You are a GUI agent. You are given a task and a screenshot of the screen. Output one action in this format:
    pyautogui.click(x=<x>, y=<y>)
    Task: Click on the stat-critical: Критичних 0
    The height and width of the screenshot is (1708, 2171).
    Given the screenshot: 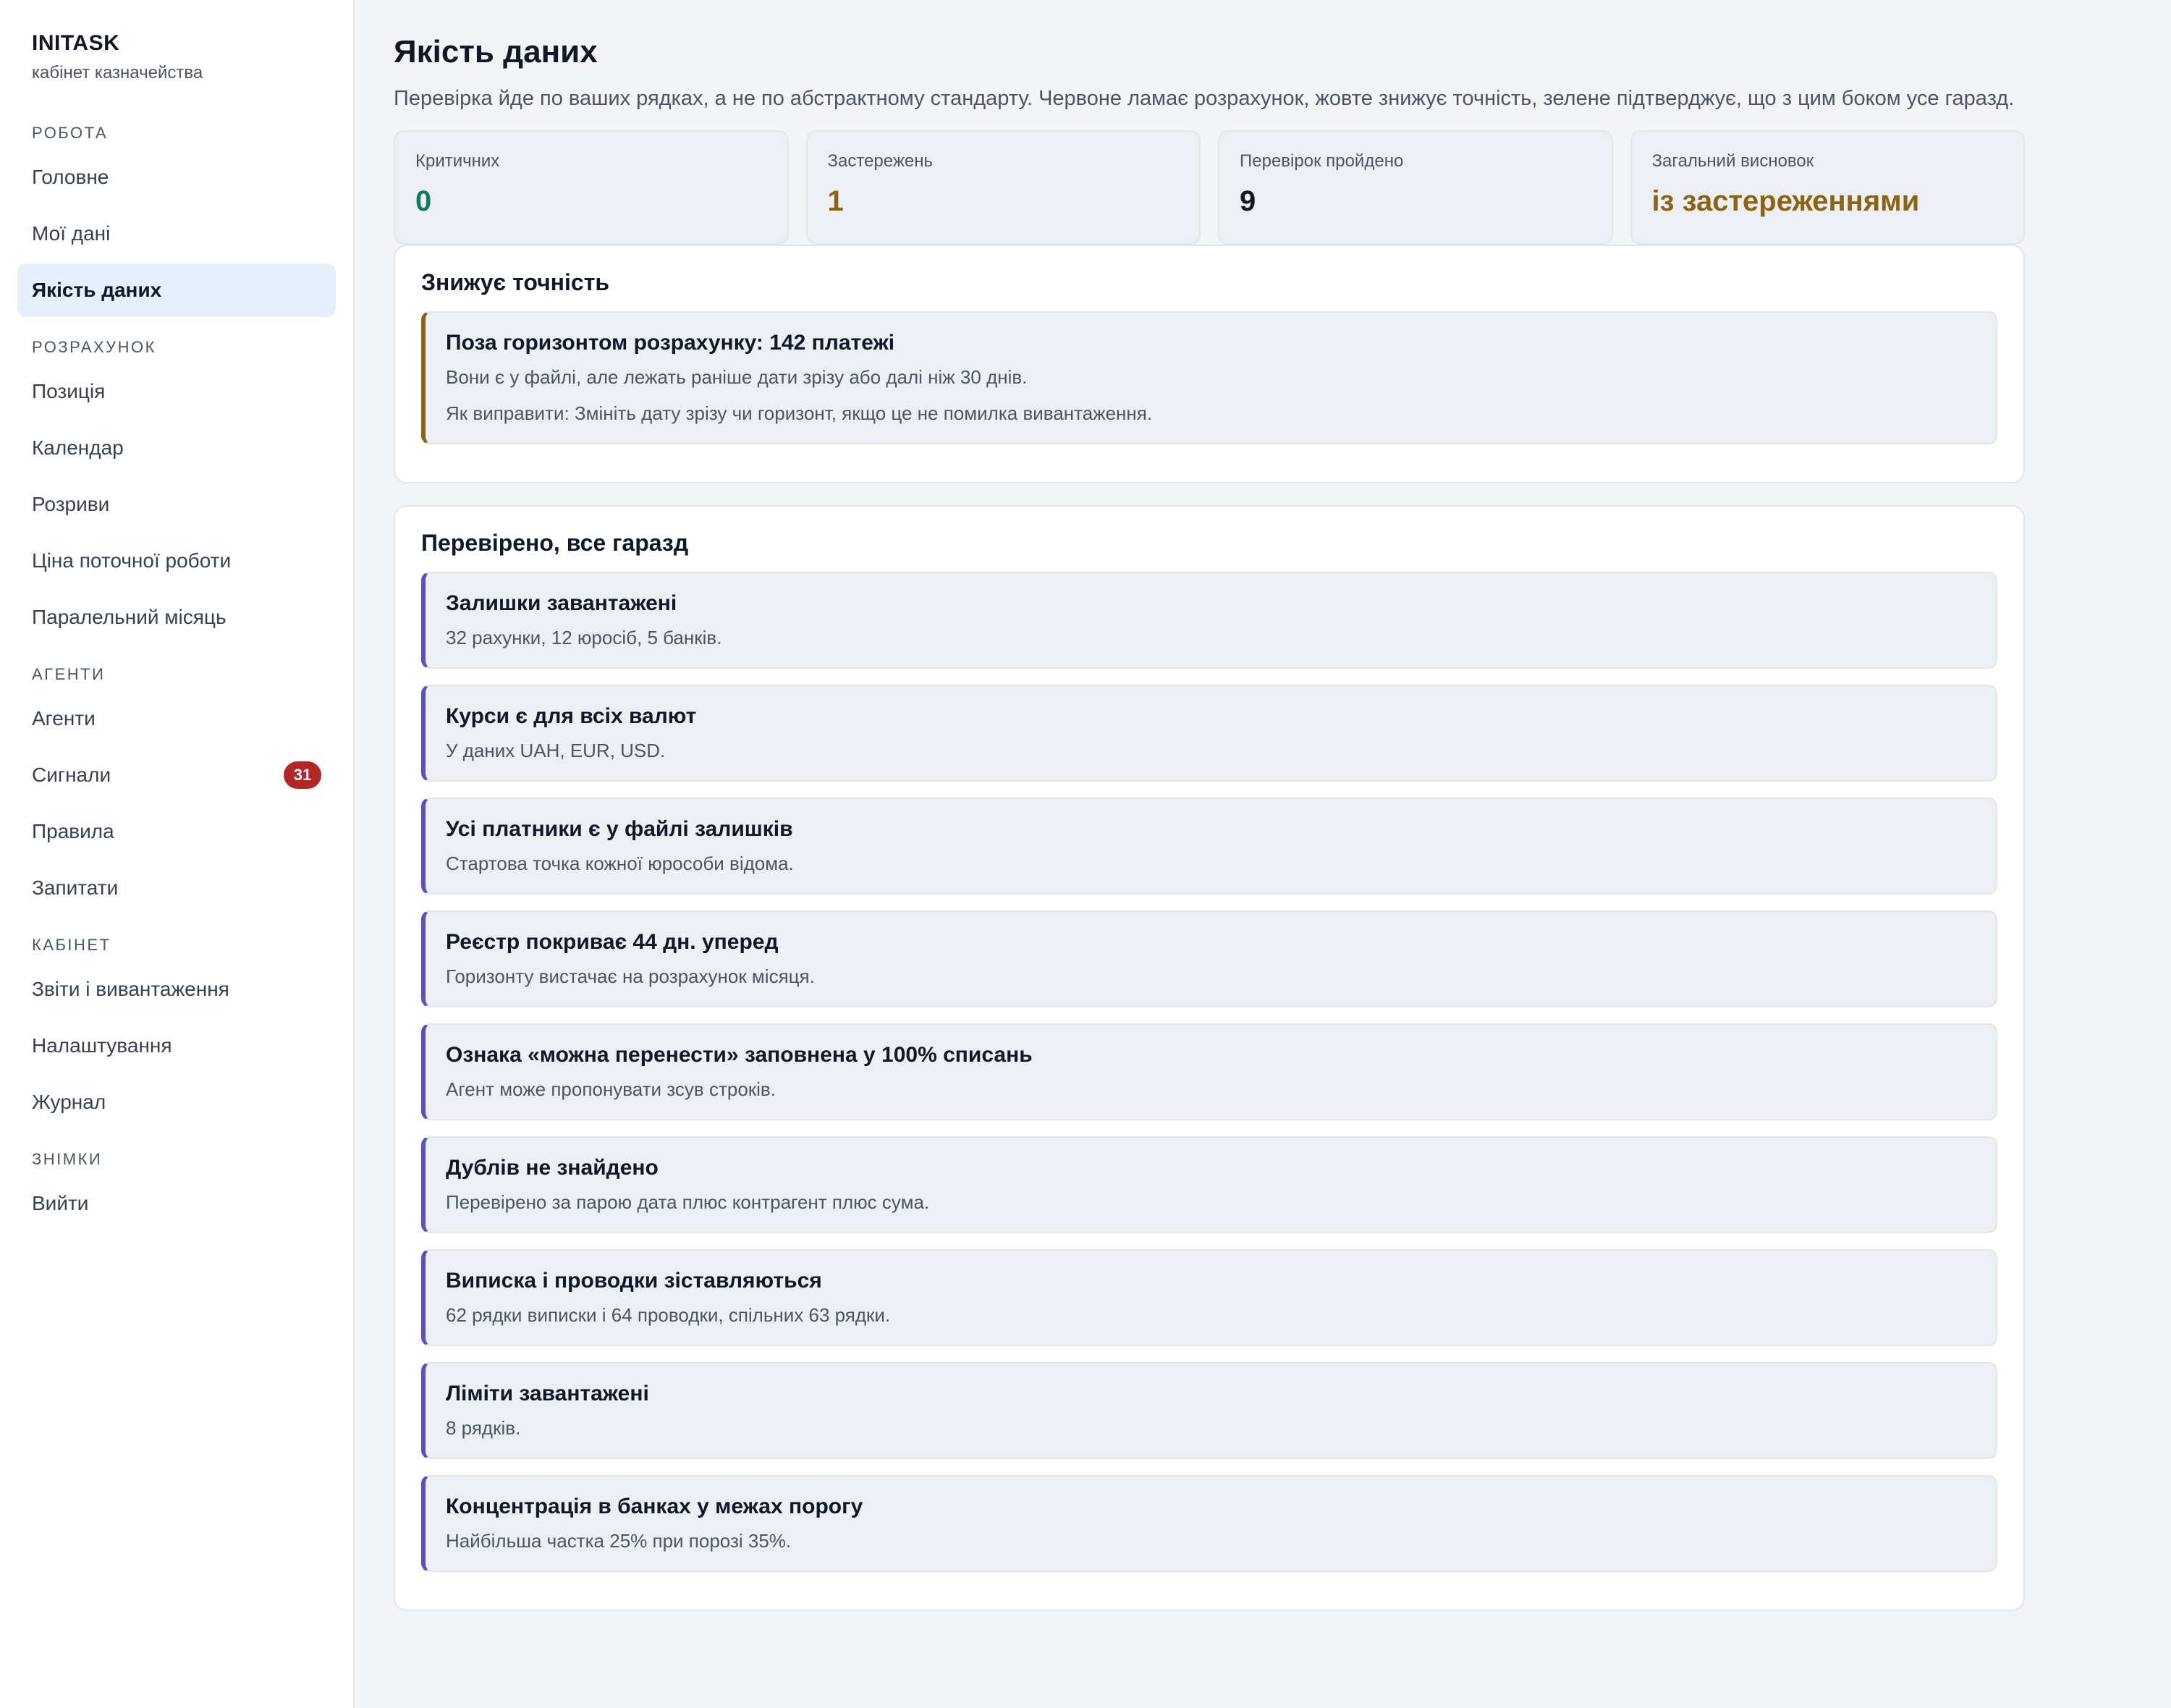 What is the action you would take?
    pyautogui.click(x=591, y=187)
    